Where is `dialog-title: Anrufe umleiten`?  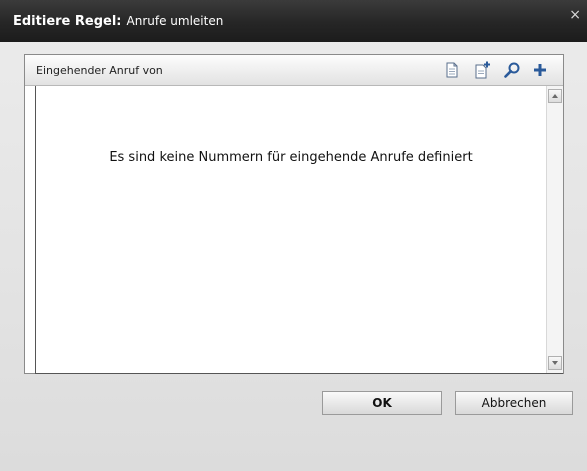 dialog-title: Anrufe umleiten is located at coordinates (175, 21).